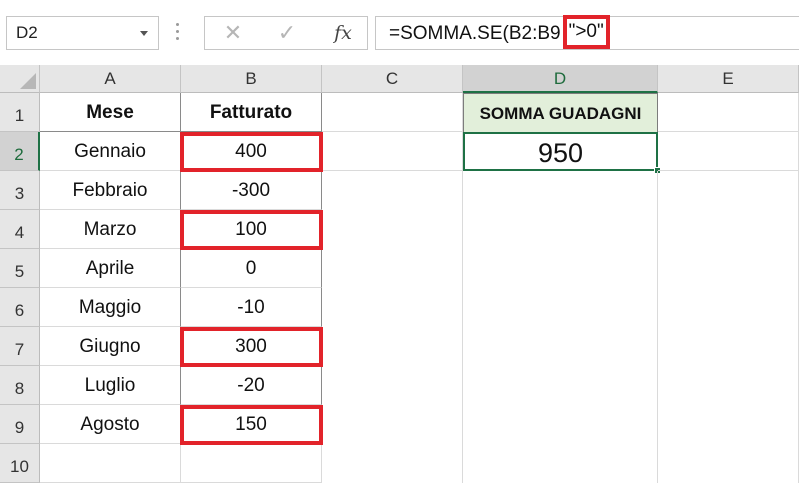 Image resolution: width=799 pixels, height=485 pixels. Describe the element at coordinates (251, 229) in the screenshot. I see `cell-b4: 100` at that location.